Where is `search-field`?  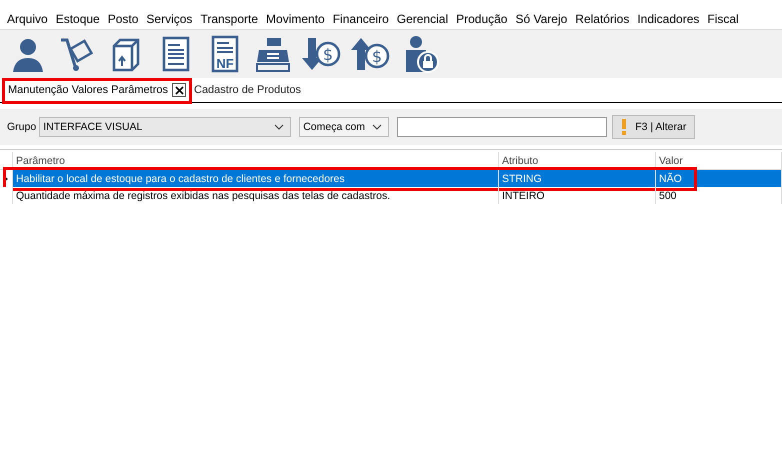 search-field is located at coordinates (502, 127).